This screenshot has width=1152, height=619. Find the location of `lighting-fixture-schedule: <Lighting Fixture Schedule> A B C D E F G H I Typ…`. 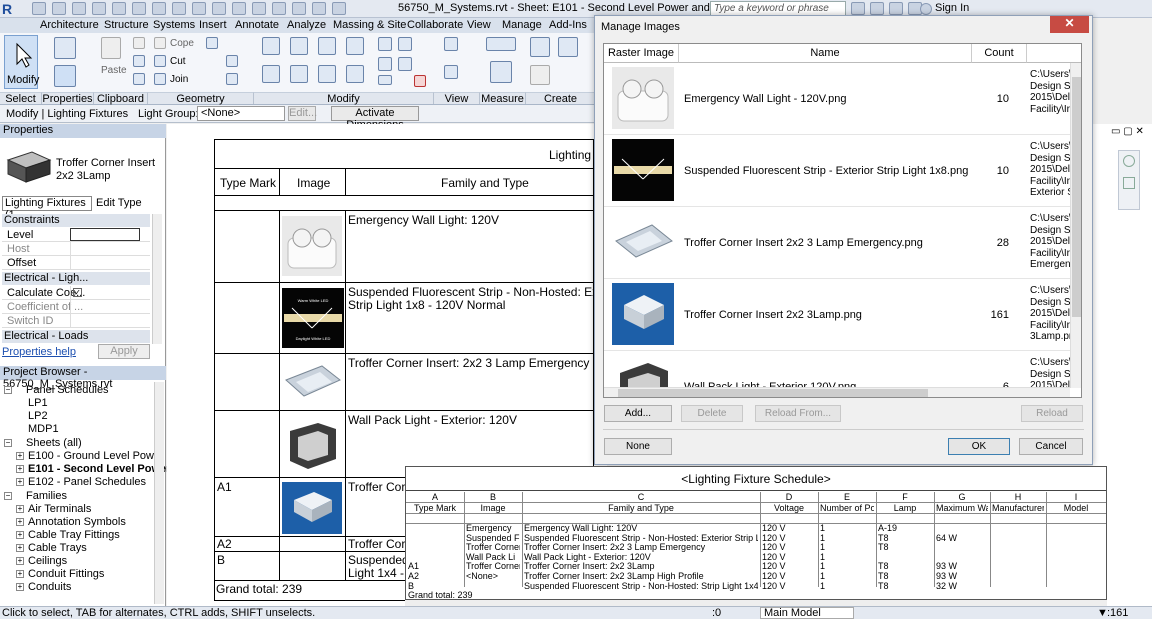

lighting-fixture-schedule: <Lighting Fixture Schedule> A B C D E F G H I Typ… is located at coordinates (756, 533).